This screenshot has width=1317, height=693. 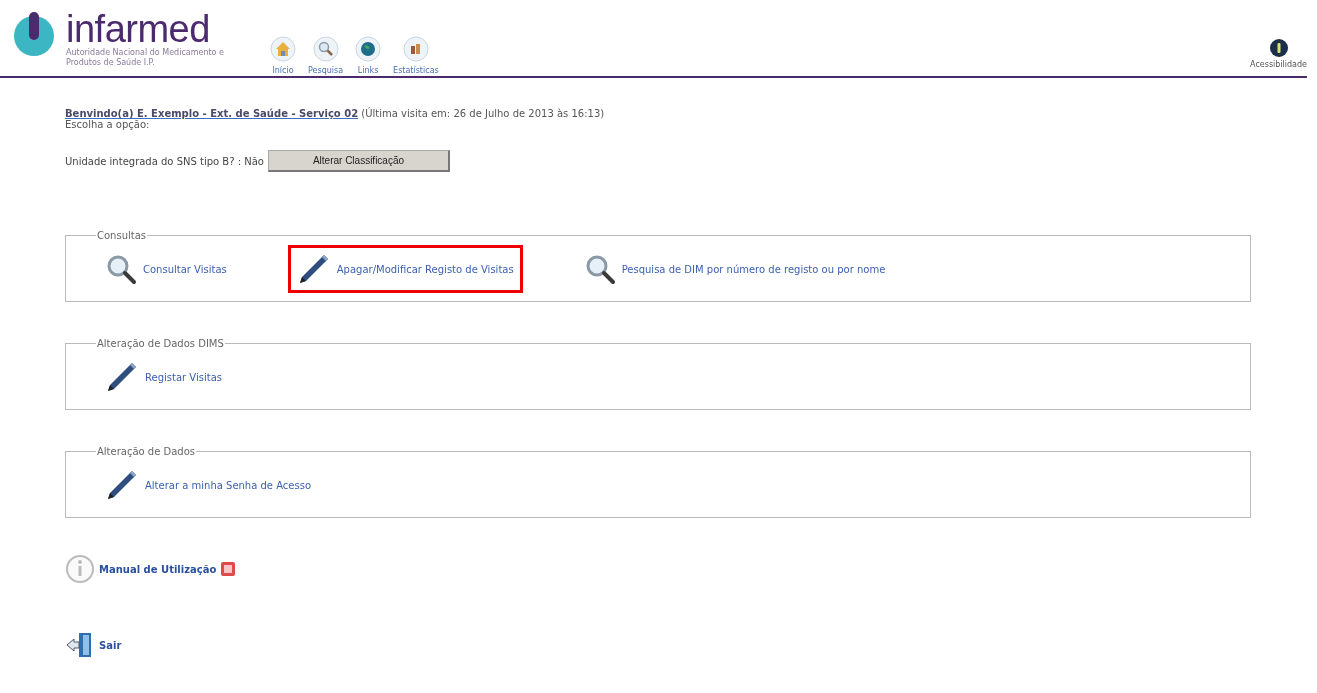 What do you see at coordinates (183, 377) in the screenshot?
I see `option-link: Registar Visitas` at bounding box center [183, 377].